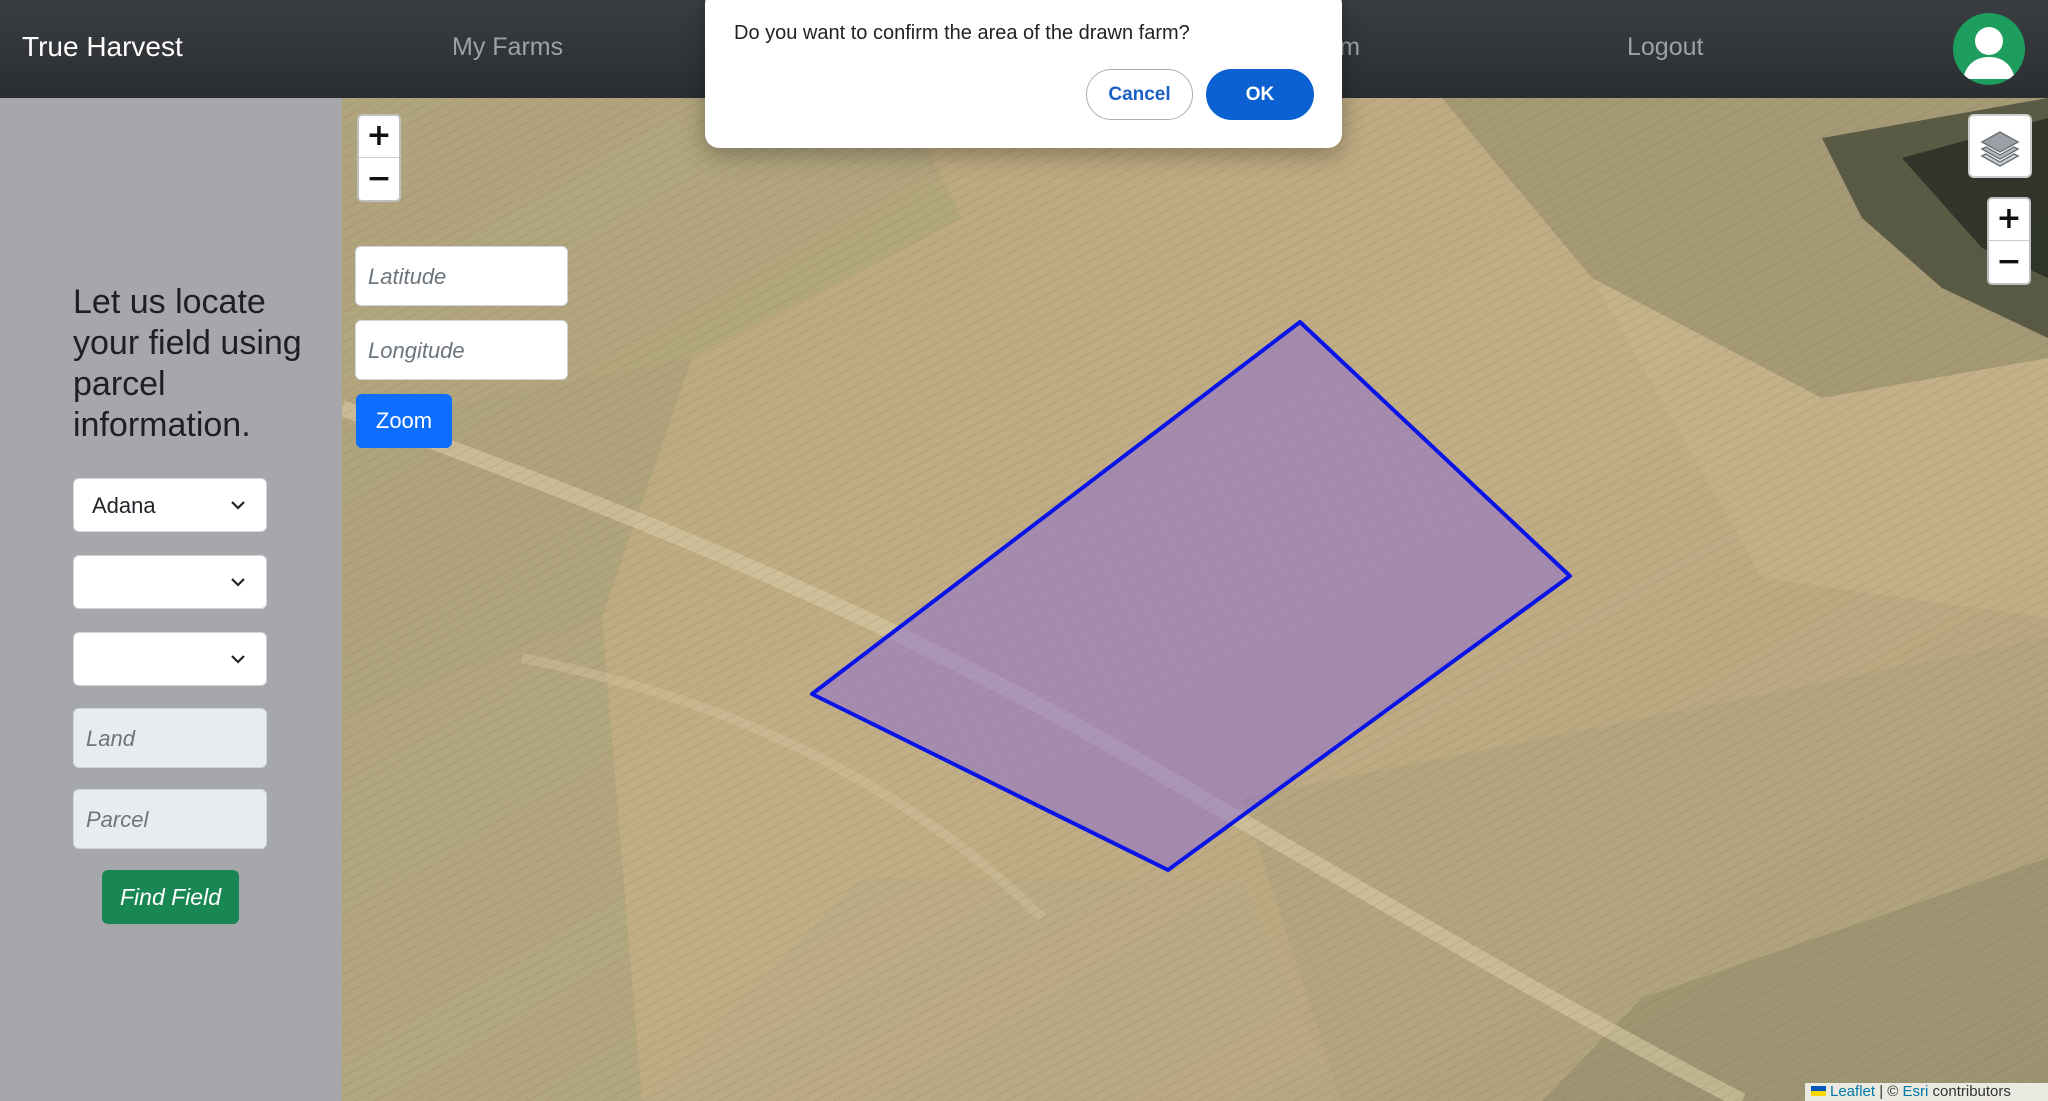  I want to click on parcel-input: Parcel, so click(170, 819).